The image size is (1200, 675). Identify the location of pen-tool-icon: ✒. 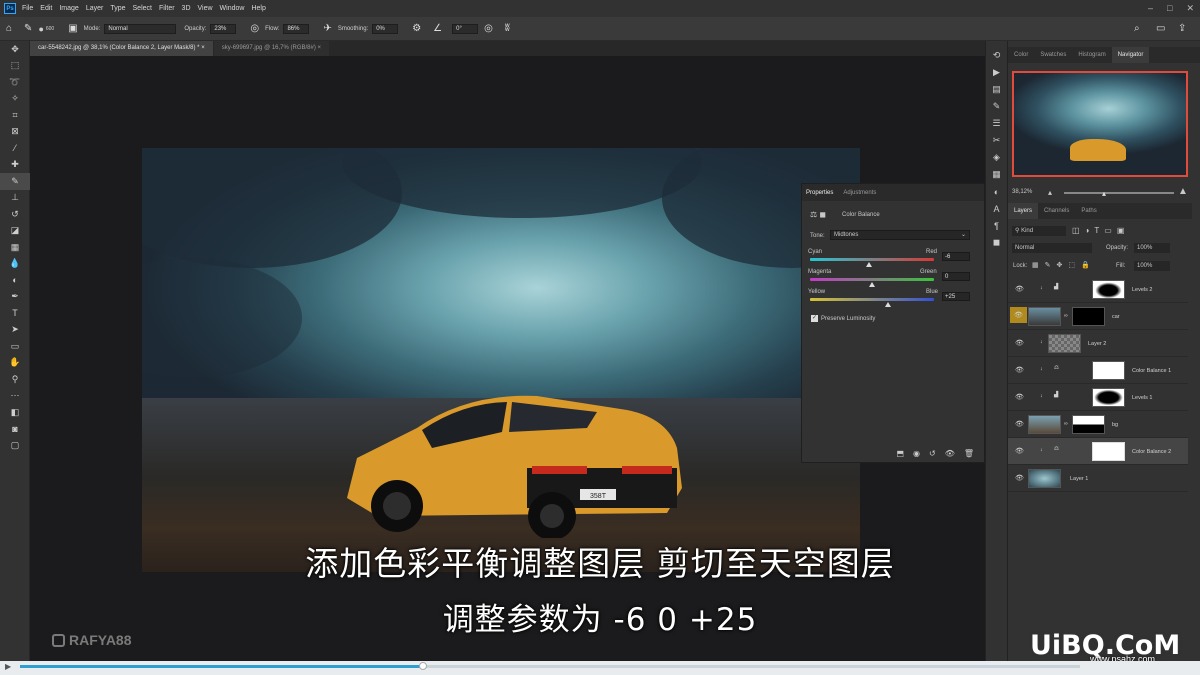
(15, 297).